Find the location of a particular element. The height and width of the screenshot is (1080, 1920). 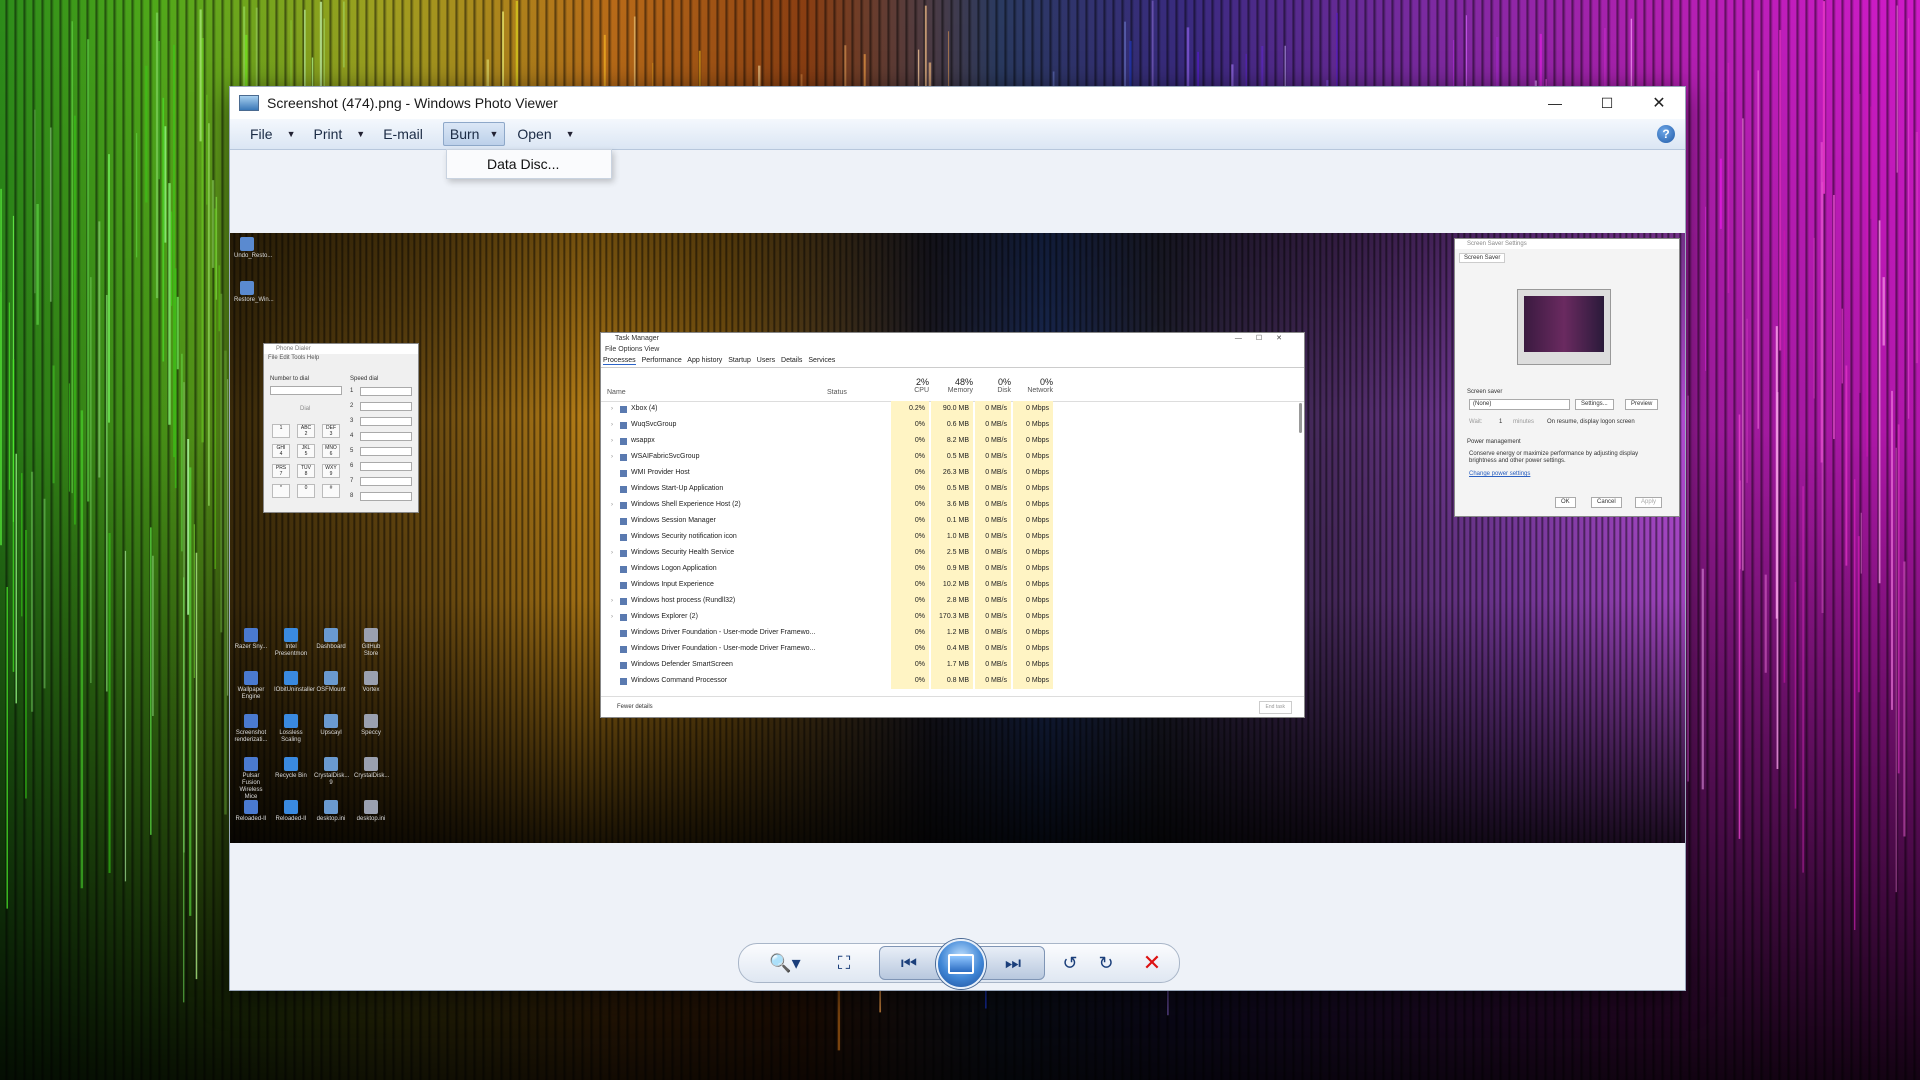

dialer-key: WXY 9 is located at coordinates (331, 471).